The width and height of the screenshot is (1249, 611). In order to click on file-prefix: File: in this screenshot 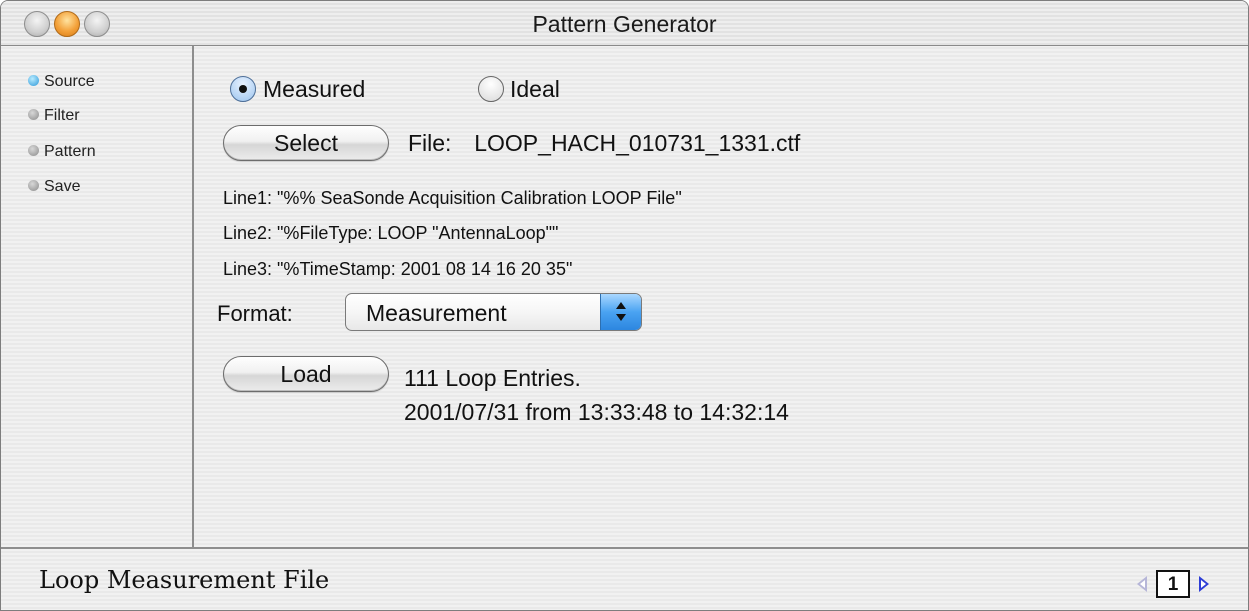, I will do `click(430, 143)`.